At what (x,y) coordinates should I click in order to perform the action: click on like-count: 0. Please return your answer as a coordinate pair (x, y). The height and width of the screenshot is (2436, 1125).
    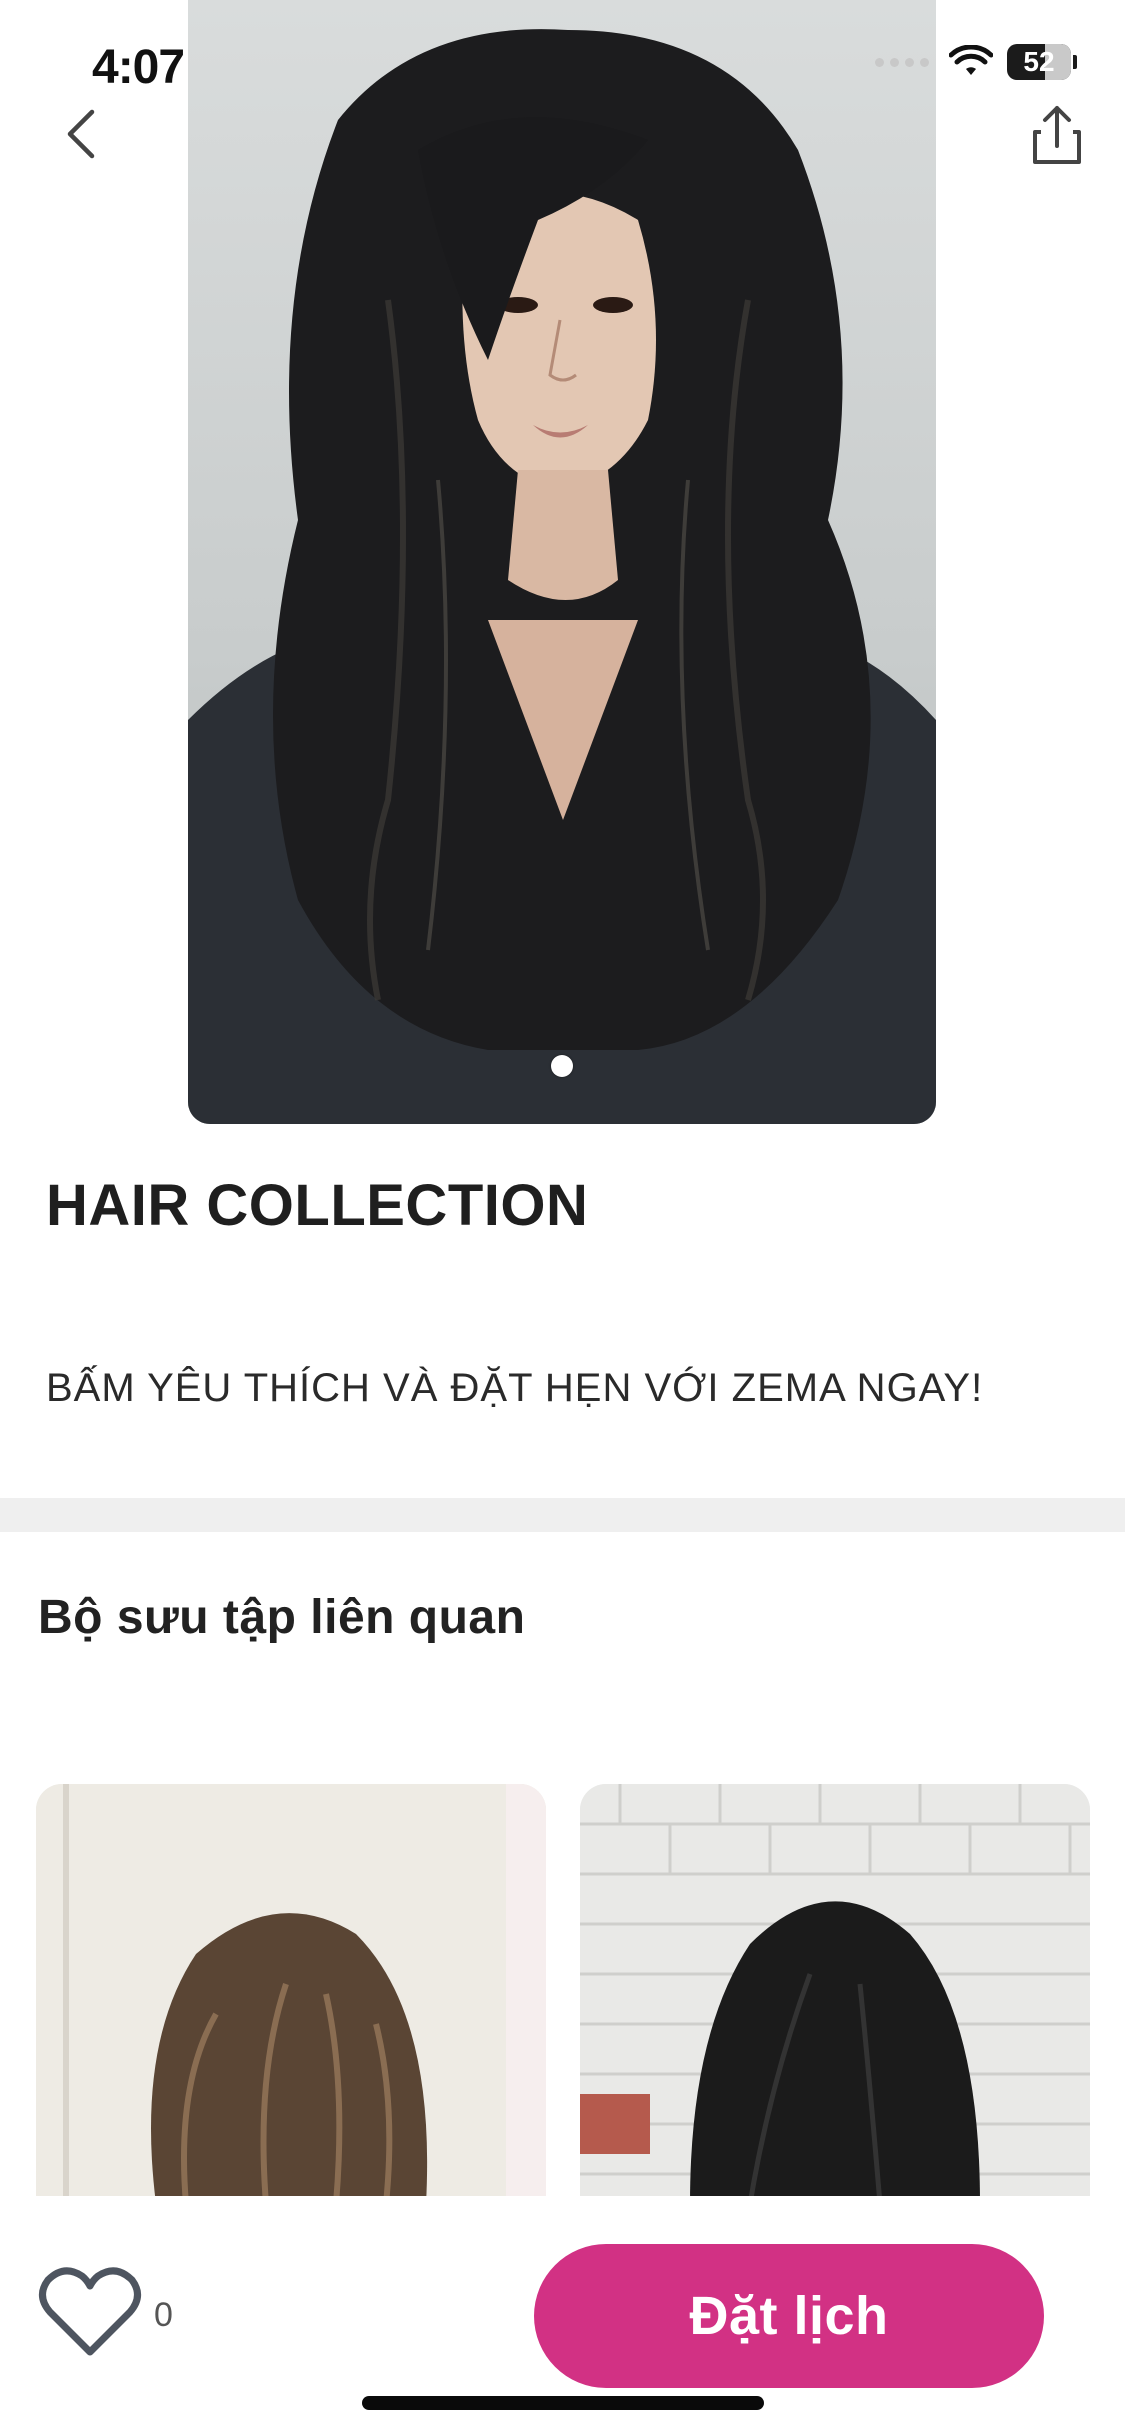
    Looking at the image, I should click on (163, 2315).